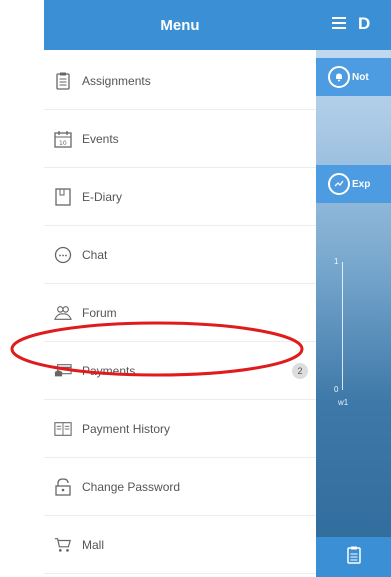 This screenshot has height=577, width=391. What do you see at coordinates (180, 545) in the screenshot?
I see `menu-item-mall: Mall` at bounding box center [180, 545].